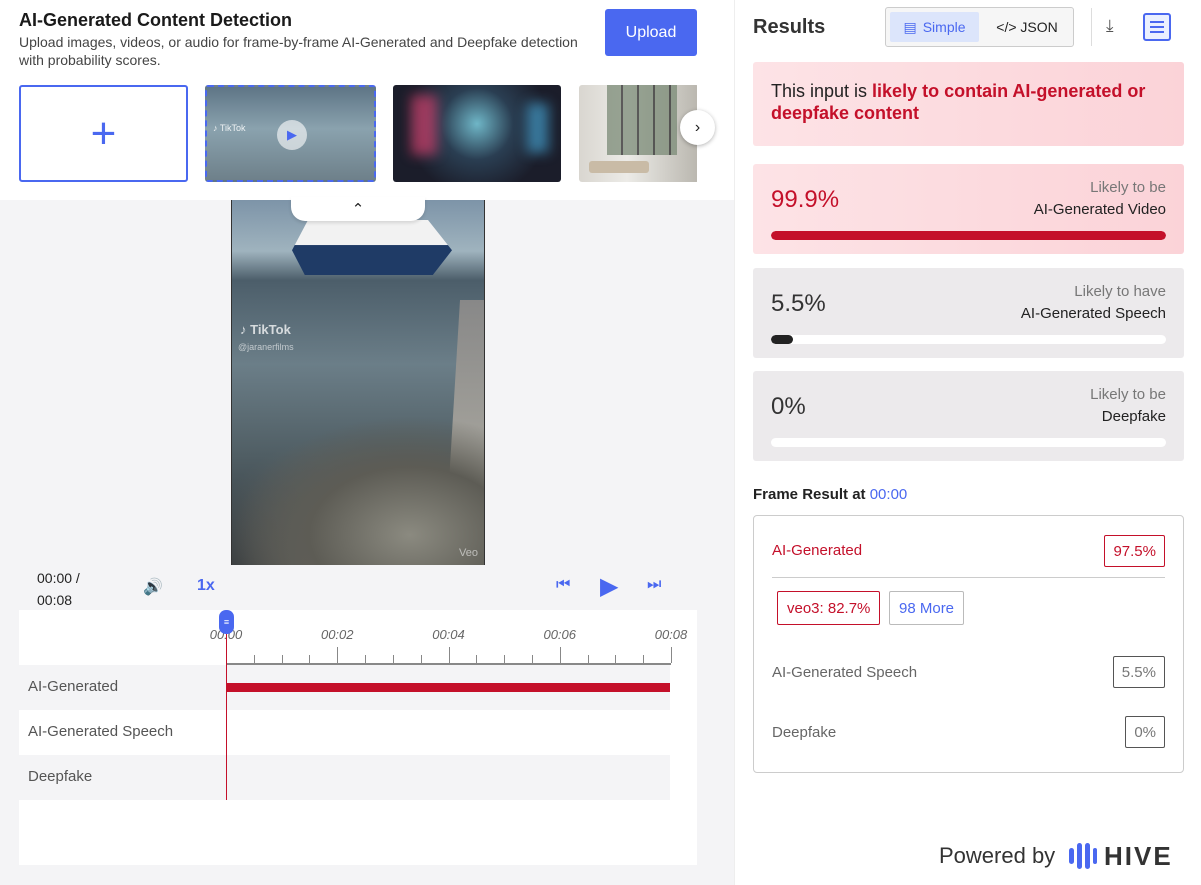 The width and height of the screenshot is (1201, 885). Describe the element at coordinates (927, 608) in the screenshot. I see `more-models-chip: 98 More` at that location.